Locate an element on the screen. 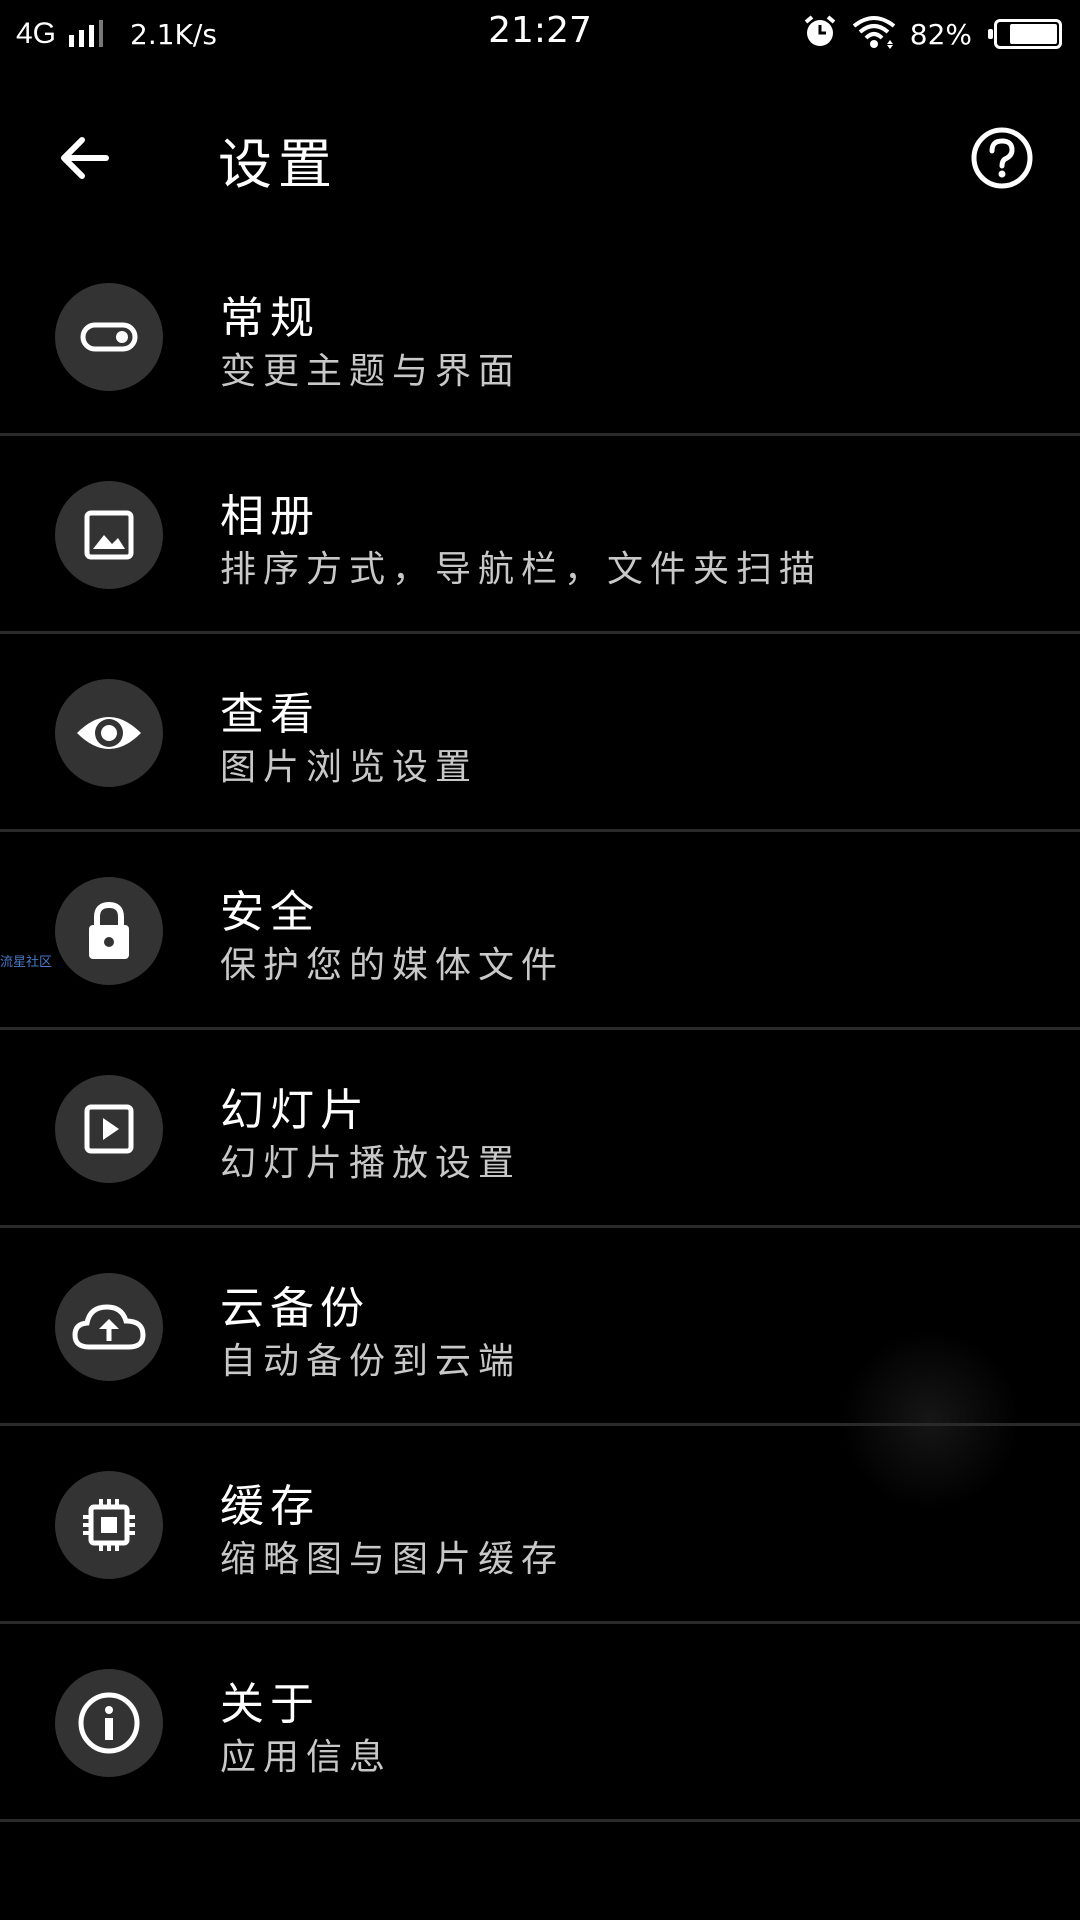 The image size is (1080, 1920). settings-item-view: 查看 图片浏览设置 is located at coordinates (540, 733).